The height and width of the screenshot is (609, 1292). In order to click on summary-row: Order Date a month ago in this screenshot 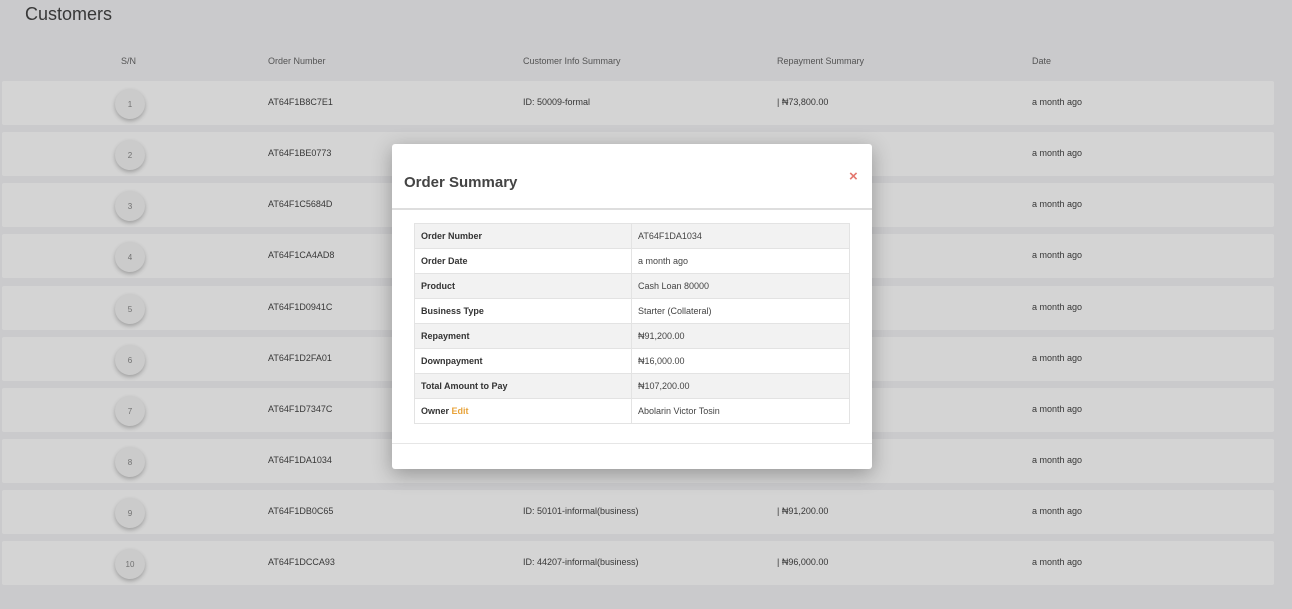, I will do `click(632, 261)`.